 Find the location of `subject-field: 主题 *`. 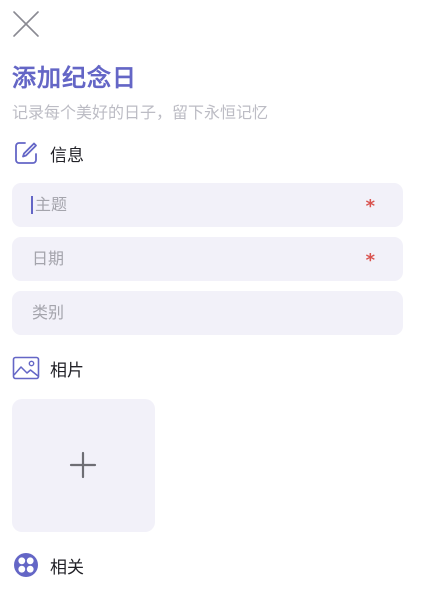

subject-field: 主题 * is located at coordinates (207, 205).